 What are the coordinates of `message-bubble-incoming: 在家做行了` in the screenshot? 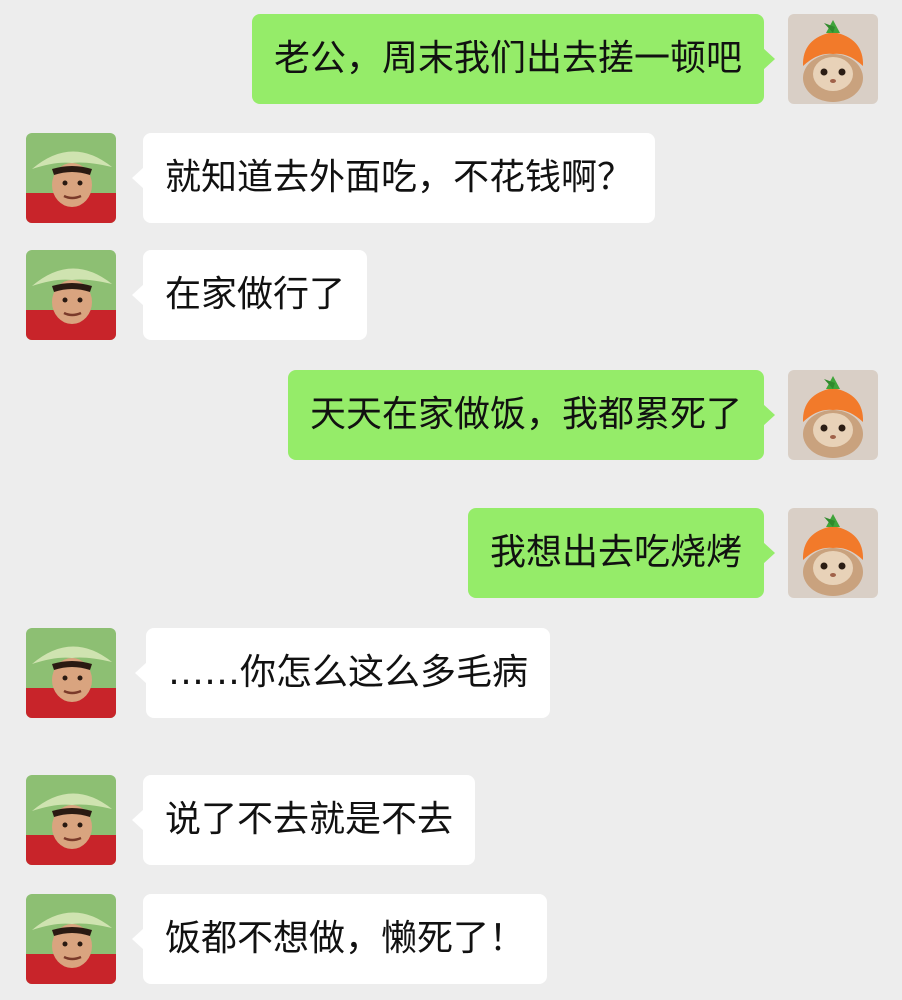 It's located at (249, 295).